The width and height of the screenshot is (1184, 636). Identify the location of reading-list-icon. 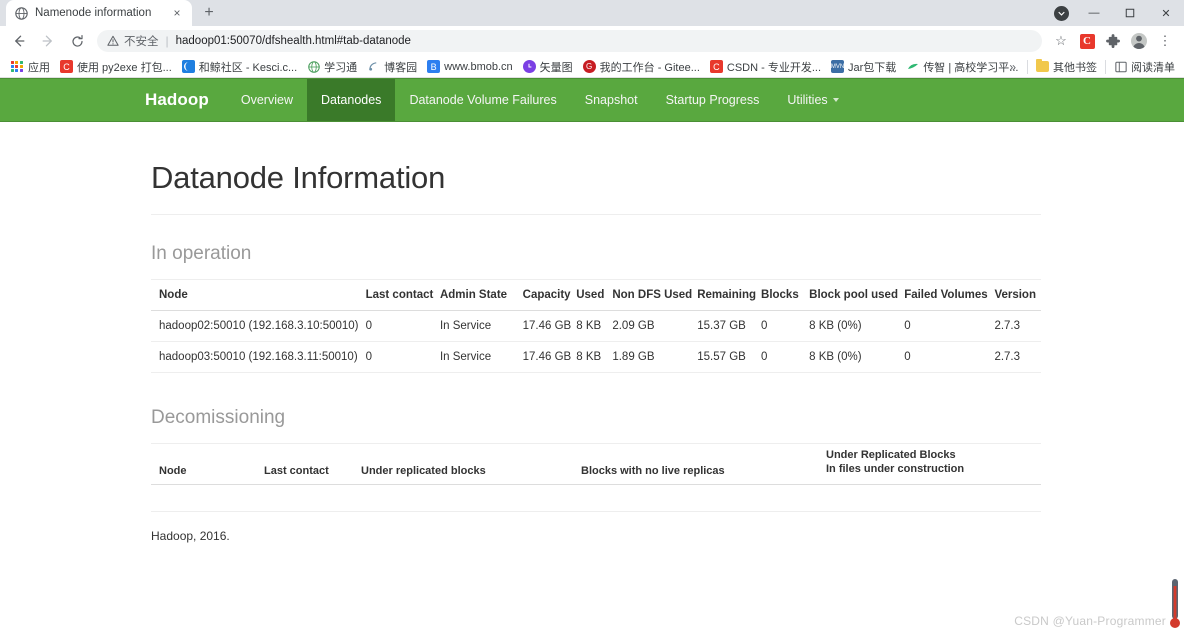
(1120, 66).